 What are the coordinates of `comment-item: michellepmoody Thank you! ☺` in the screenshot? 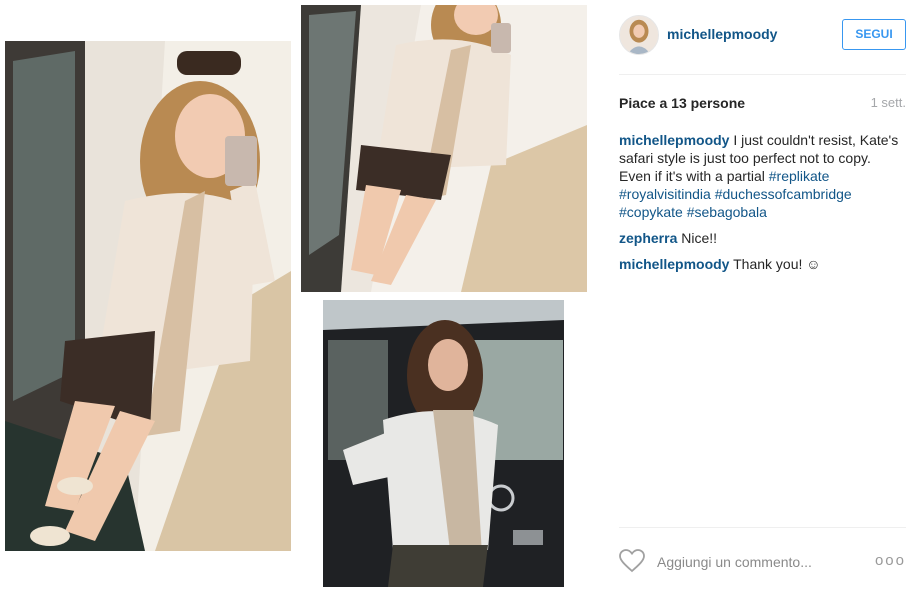 It's located at (762, 264).